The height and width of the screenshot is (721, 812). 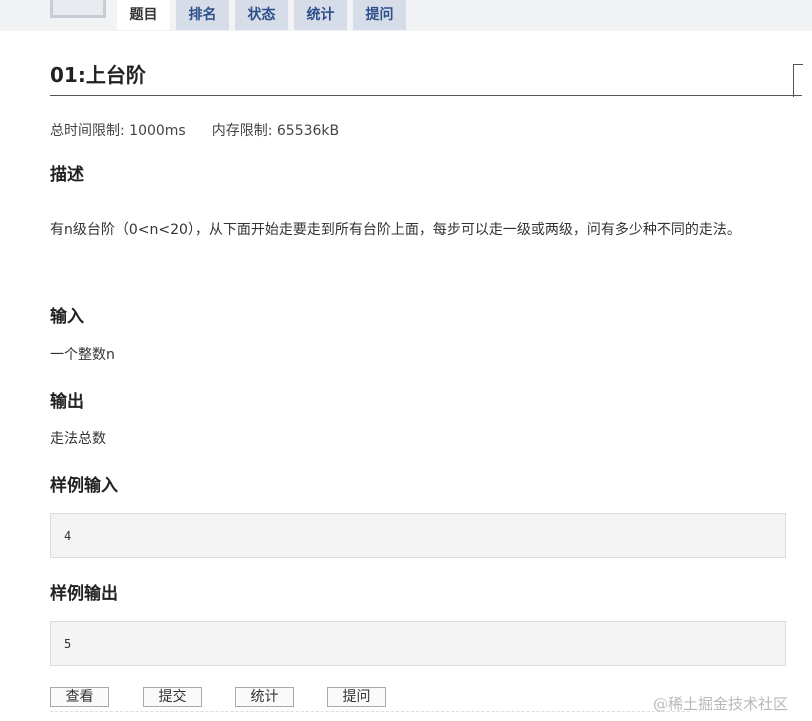 What do you see at coordinates (320, 15) in the screenshot?
I see `tab-statistics: 统计` at bounding box center [320, 15].